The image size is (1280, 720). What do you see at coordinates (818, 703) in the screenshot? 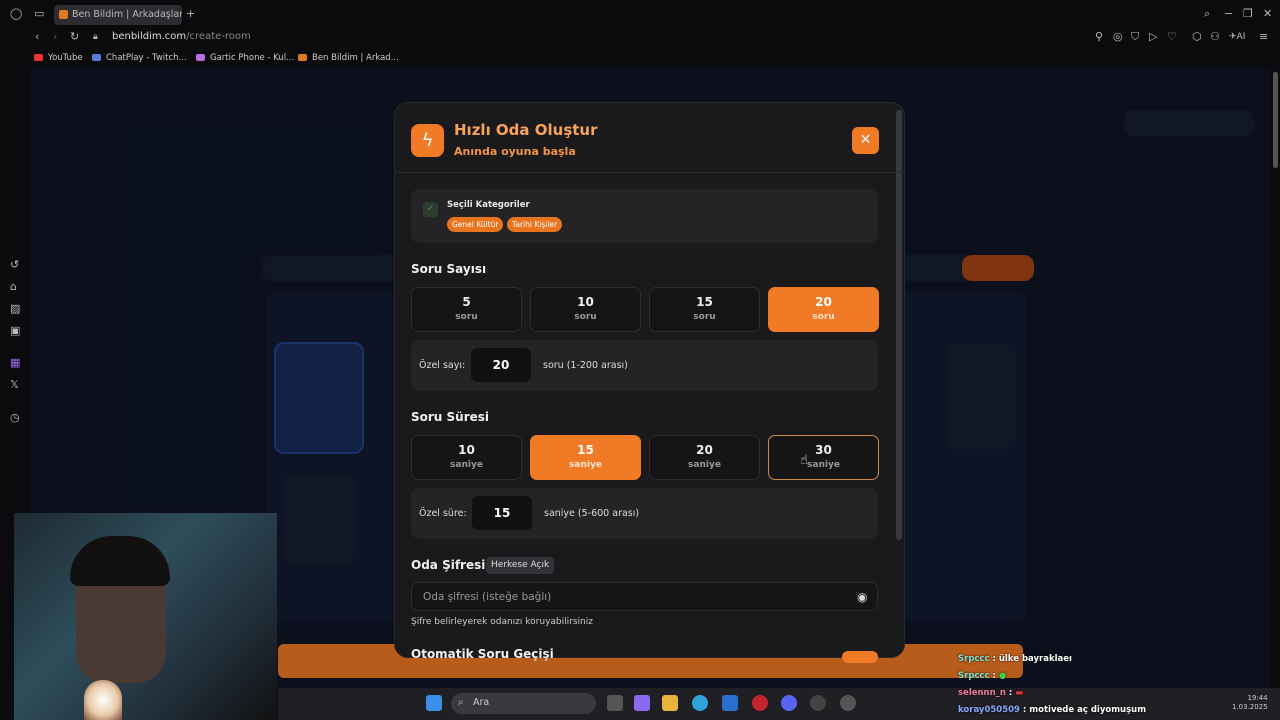
I see `obs-icon` at bounding box center [818, 703].